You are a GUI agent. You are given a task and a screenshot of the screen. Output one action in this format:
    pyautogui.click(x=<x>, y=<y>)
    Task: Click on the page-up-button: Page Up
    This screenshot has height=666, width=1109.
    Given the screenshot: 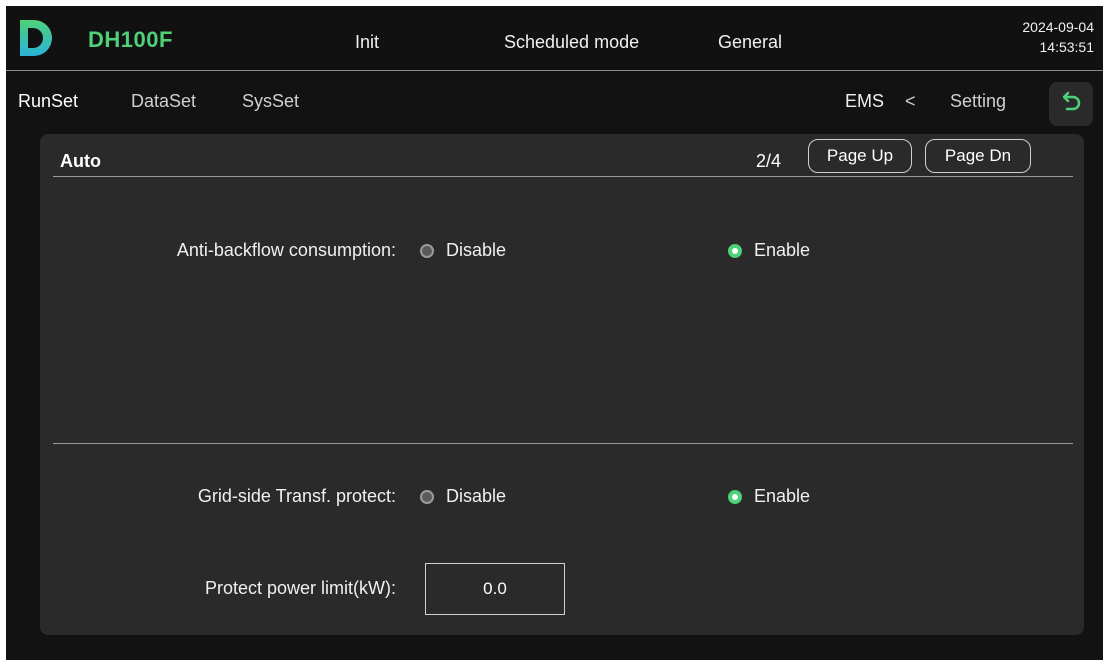 What is the action you would take?
    pyautogui.click(x=860, y=156)
    